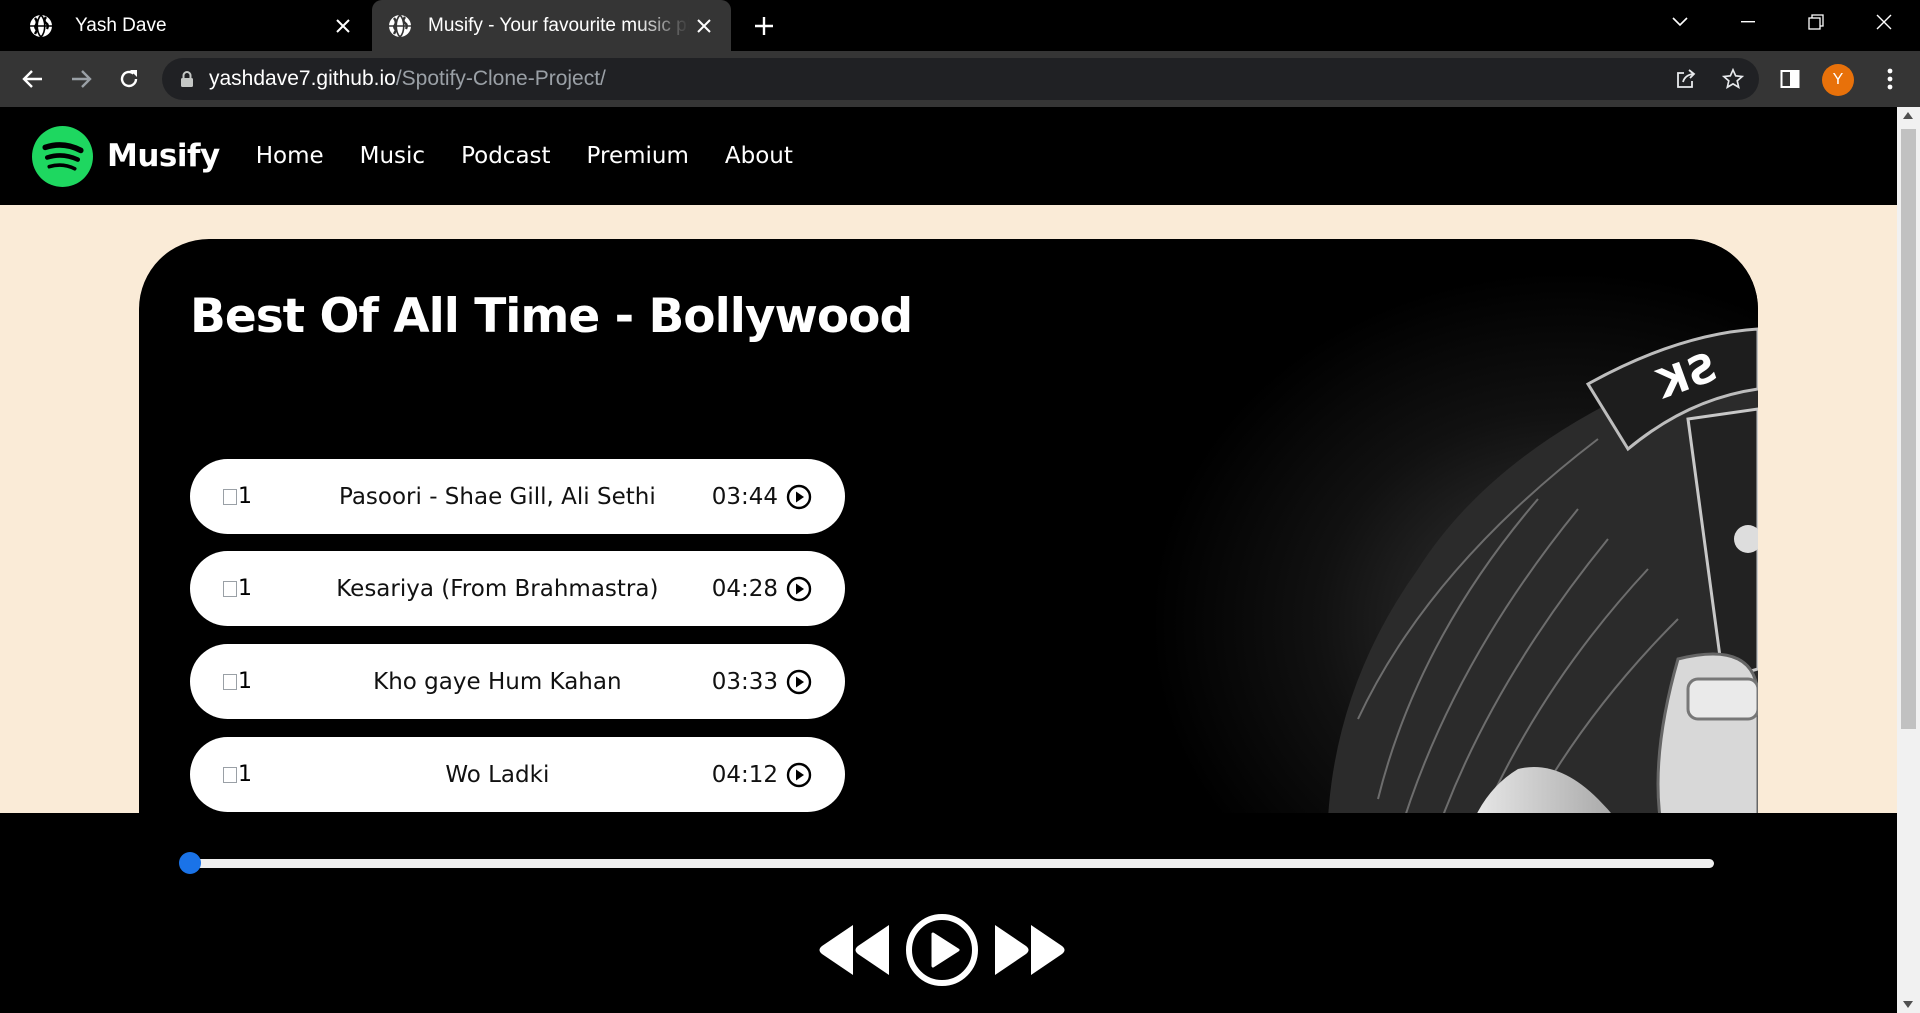  Describe the element at coordinates (551, 316) in the screenshot. I see `playlist-title: Best Of All Time - Bollywood` at that location.